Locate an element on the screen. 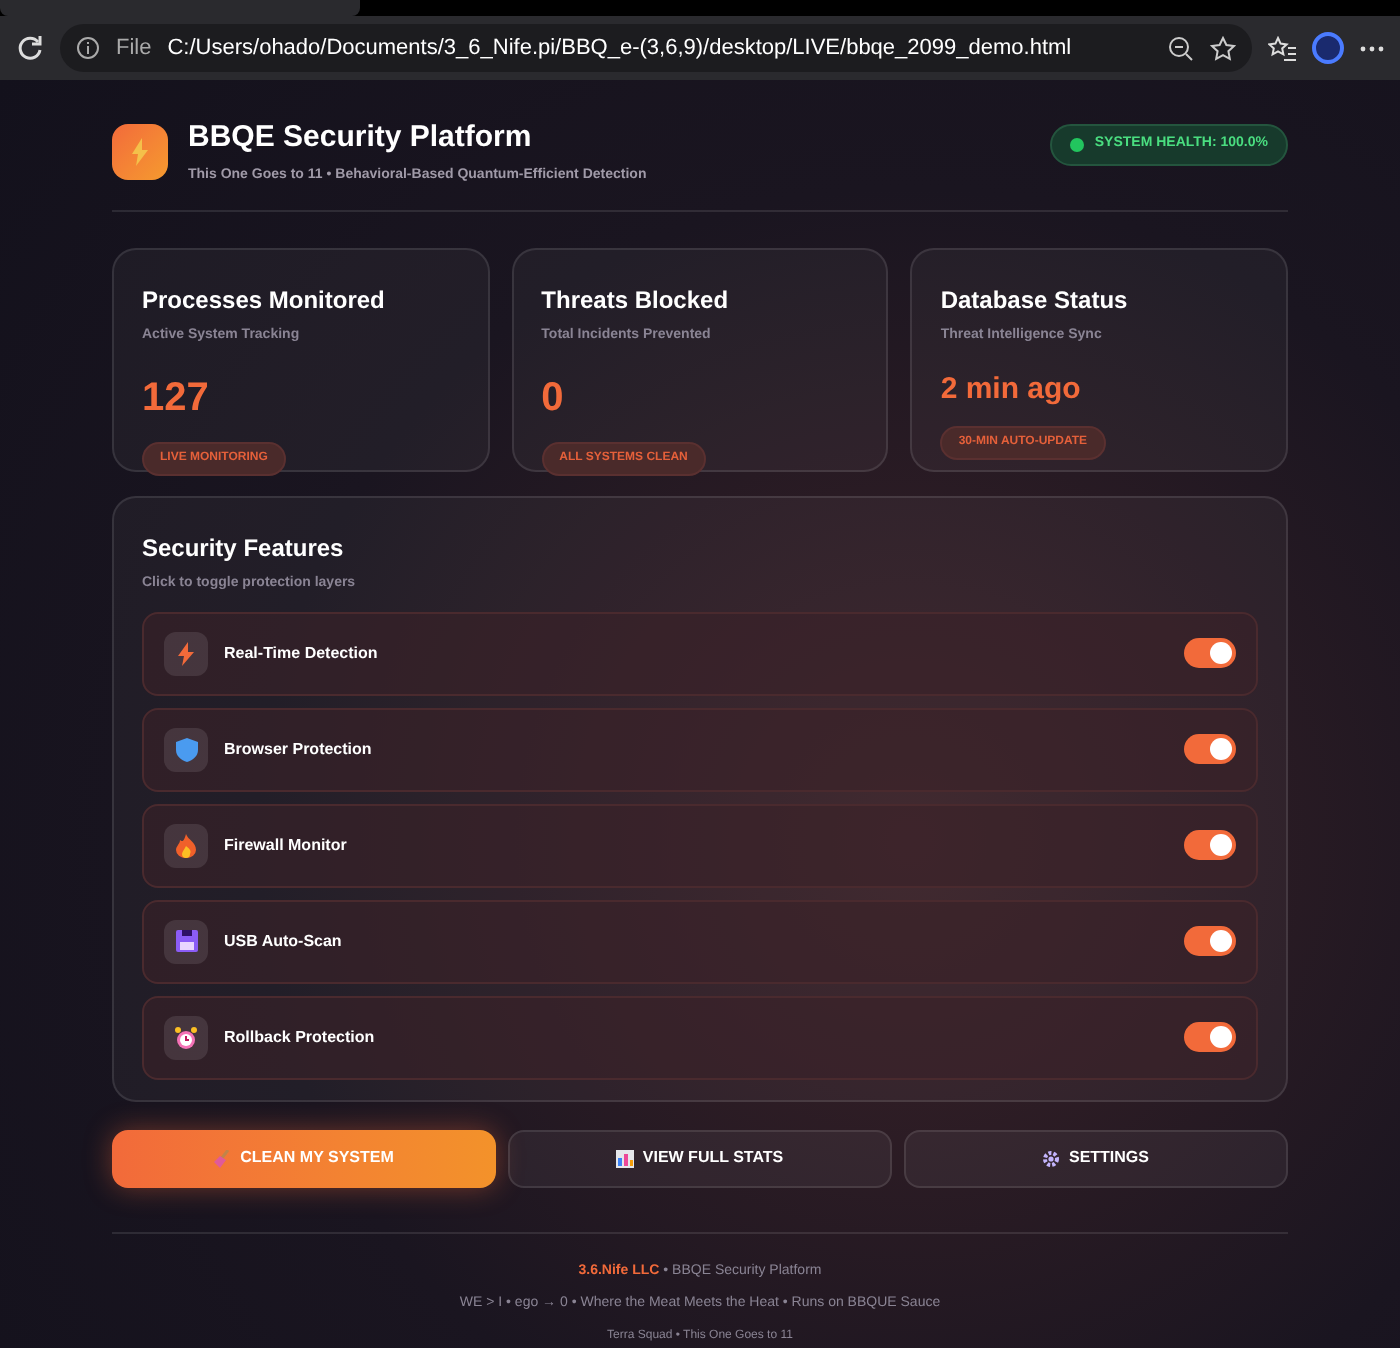 Image resolution: width=1400 pixels, height=1348 pixels. feature-row: Rollback Protection is located at coordinates (700, 1037).